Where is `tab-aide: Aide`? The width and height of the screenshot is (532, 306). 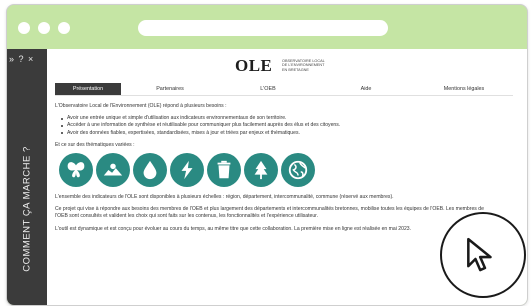 tab-aide: Aide is located at coordinates (366, 89).